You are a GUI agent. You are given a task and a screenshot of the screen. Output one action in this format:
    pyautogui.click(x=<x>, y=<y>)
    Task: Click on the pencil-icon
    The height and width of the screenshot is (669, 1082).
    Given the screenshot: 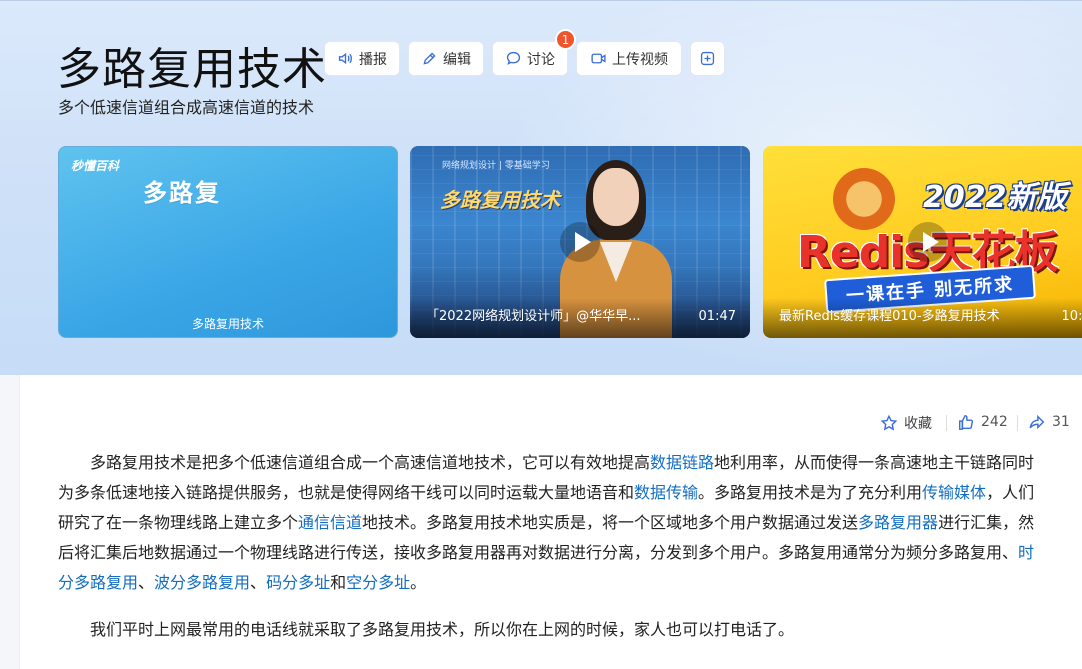 What is the action you would take?
    pyautogui.click(x=429, y=58)
    